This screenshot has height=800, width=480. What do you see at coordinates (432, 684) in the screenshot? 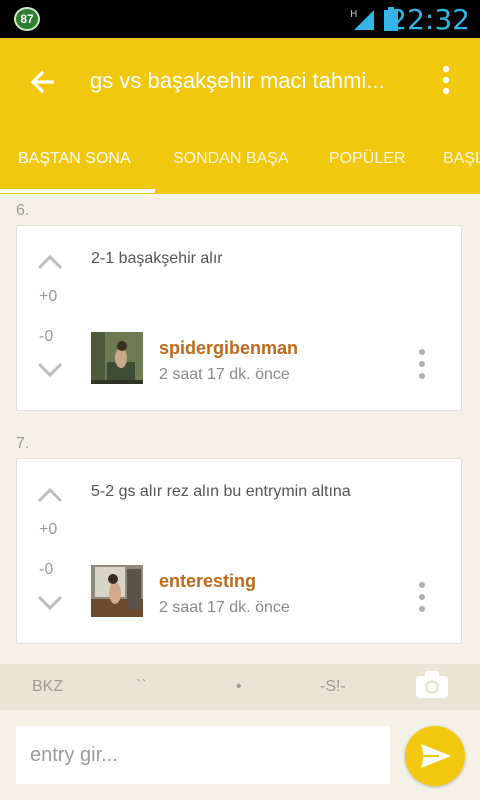
I see `camera-icon` at bounding box center [432, 684].